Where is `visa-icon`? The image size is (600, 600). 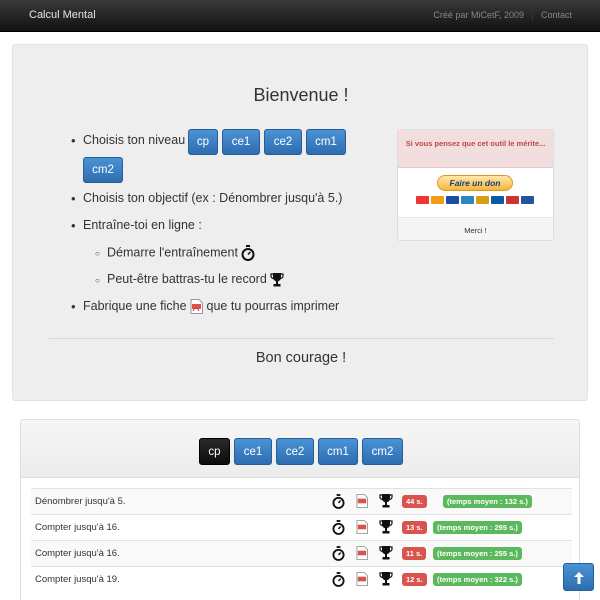 visa-icon is located at coordinates (452, 200).